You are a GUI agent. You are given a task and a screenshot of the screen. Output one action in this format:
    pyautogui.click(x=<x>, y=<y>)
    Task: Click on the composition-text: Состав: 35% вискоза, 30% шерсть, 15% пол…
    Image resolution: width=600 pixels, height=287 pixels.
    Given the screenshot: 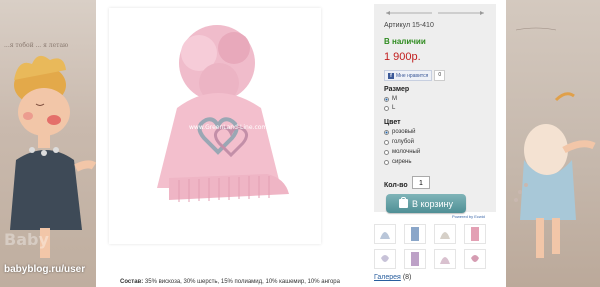 What is the action you would take?
    pyautogui.click(x=230, y=282)
    